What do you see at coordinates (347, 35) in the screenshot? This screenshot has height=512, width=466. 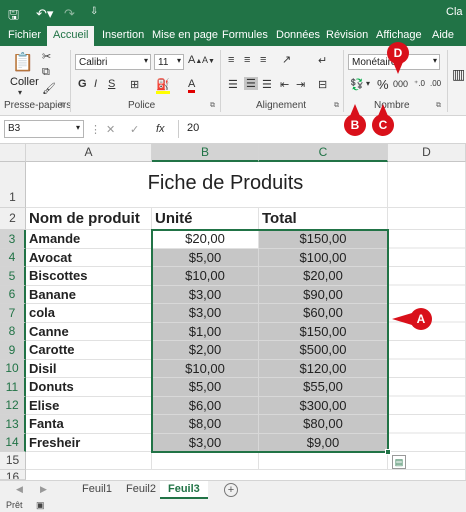 I see `tab-revision: Révision` at bounding box center [347, 35].